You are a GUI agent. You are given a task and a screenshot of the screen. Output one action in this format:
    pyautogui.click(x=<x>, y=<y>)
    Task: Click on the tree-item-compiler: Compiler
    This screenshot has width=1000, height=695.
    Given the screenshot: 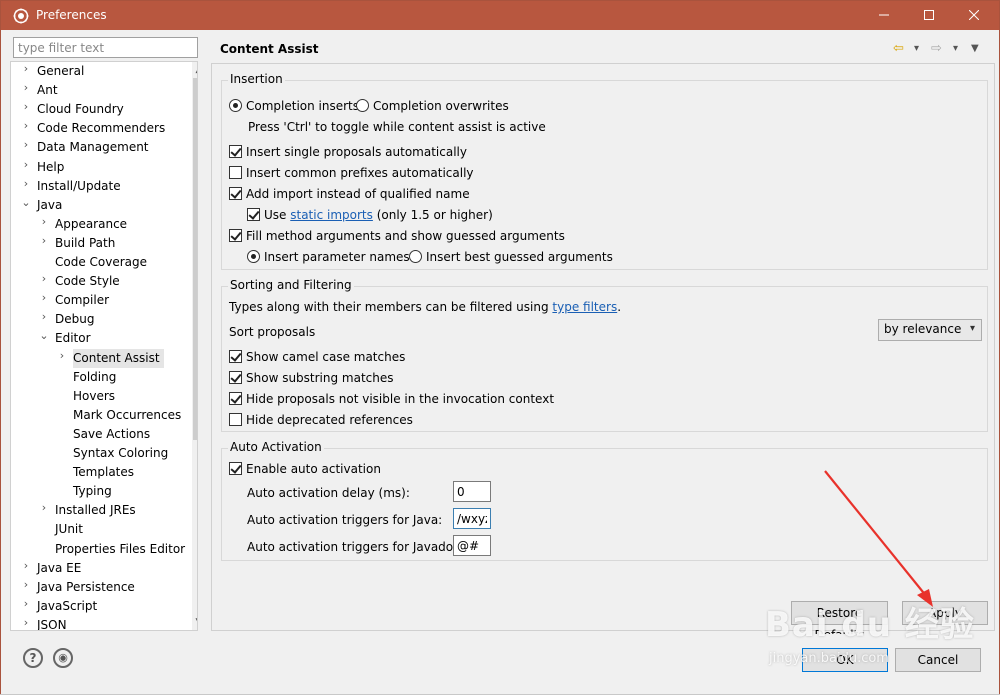 What is the action you would take?
    pyautogui.click(x=84, y=300)
    